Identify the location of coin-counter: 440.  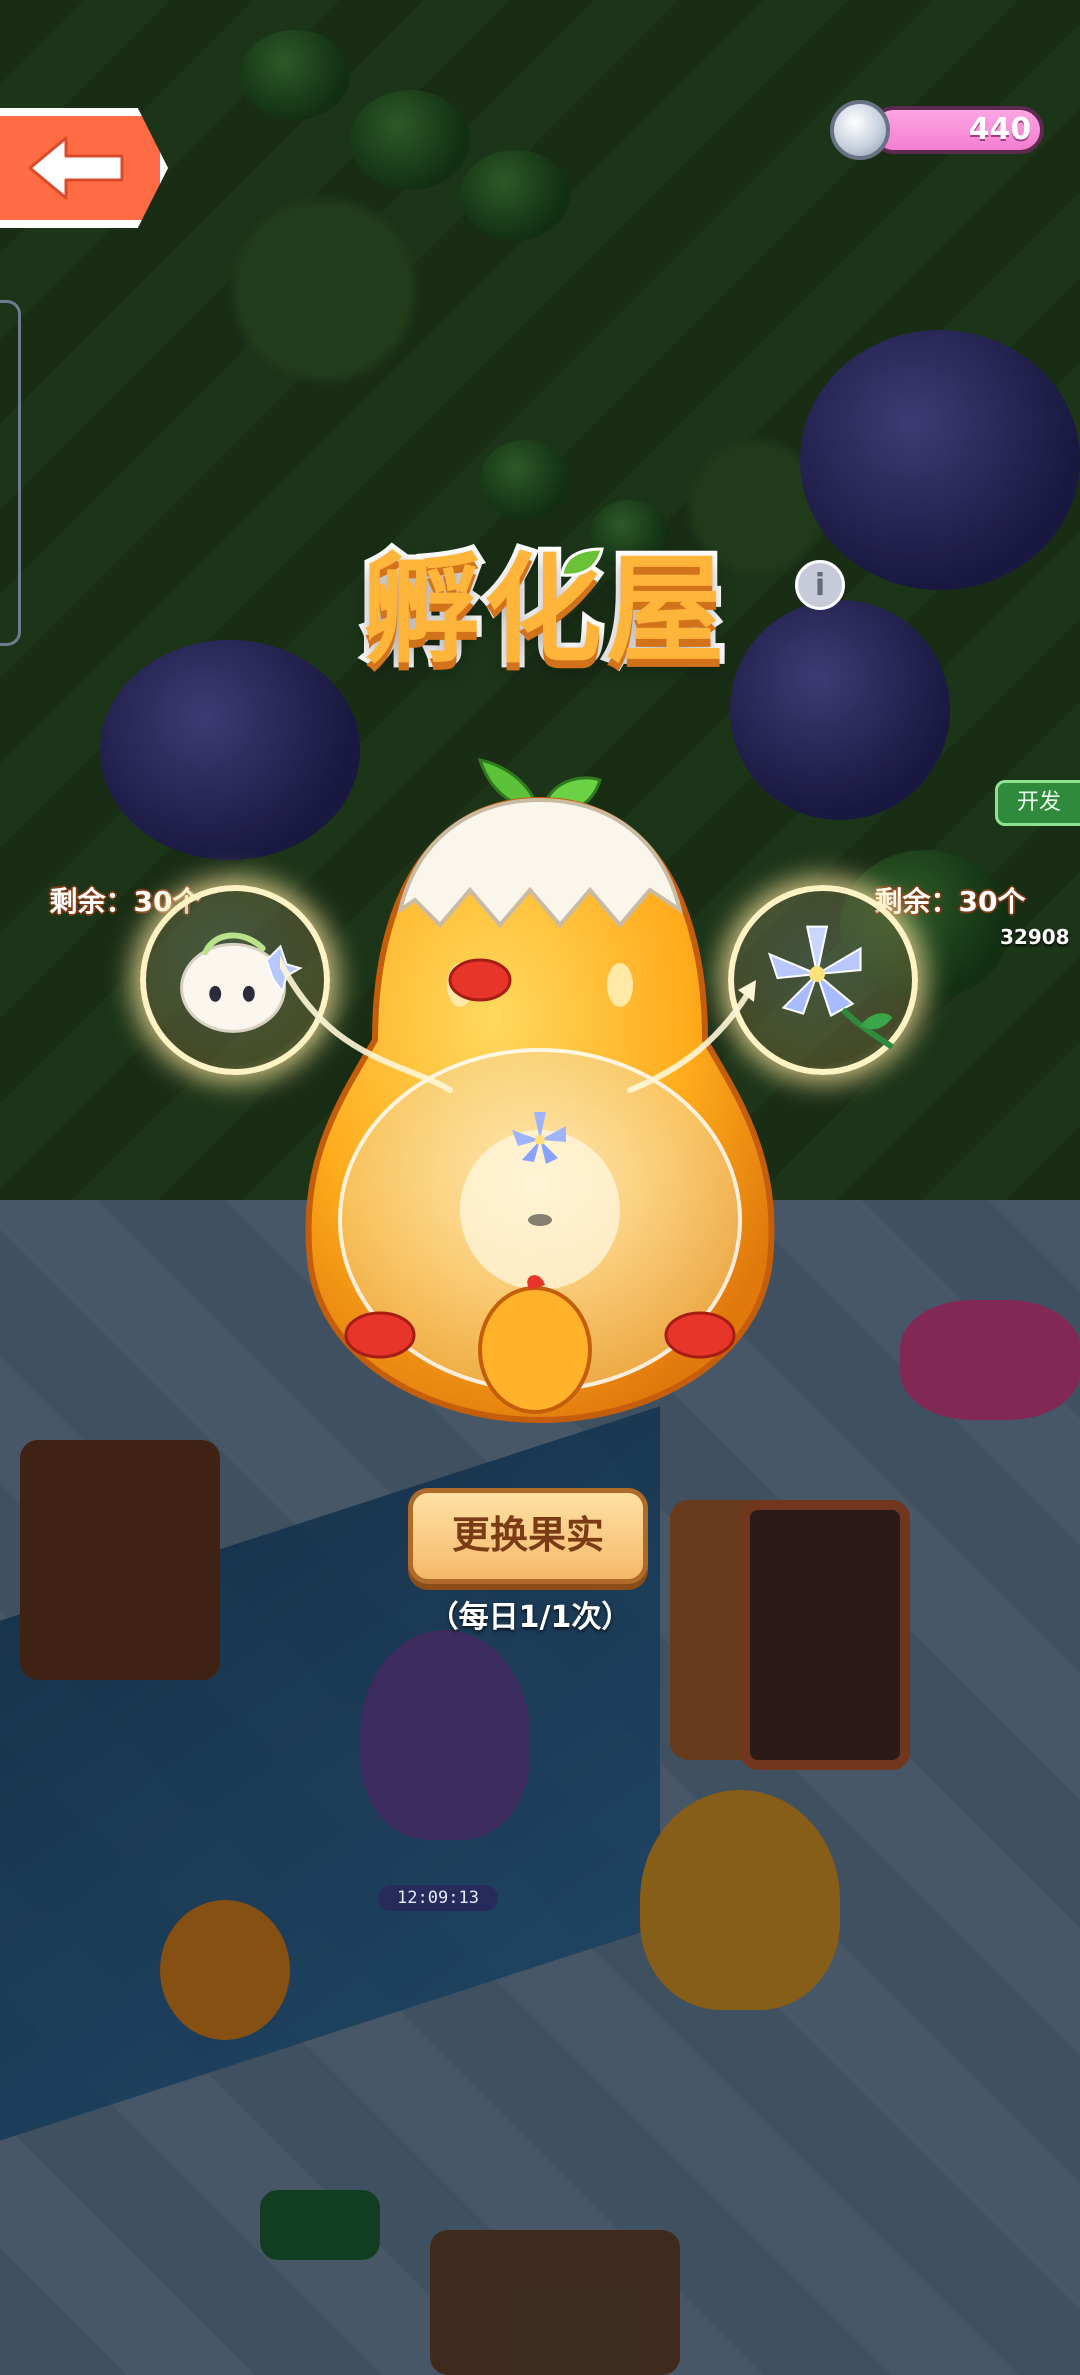
(939, 130).